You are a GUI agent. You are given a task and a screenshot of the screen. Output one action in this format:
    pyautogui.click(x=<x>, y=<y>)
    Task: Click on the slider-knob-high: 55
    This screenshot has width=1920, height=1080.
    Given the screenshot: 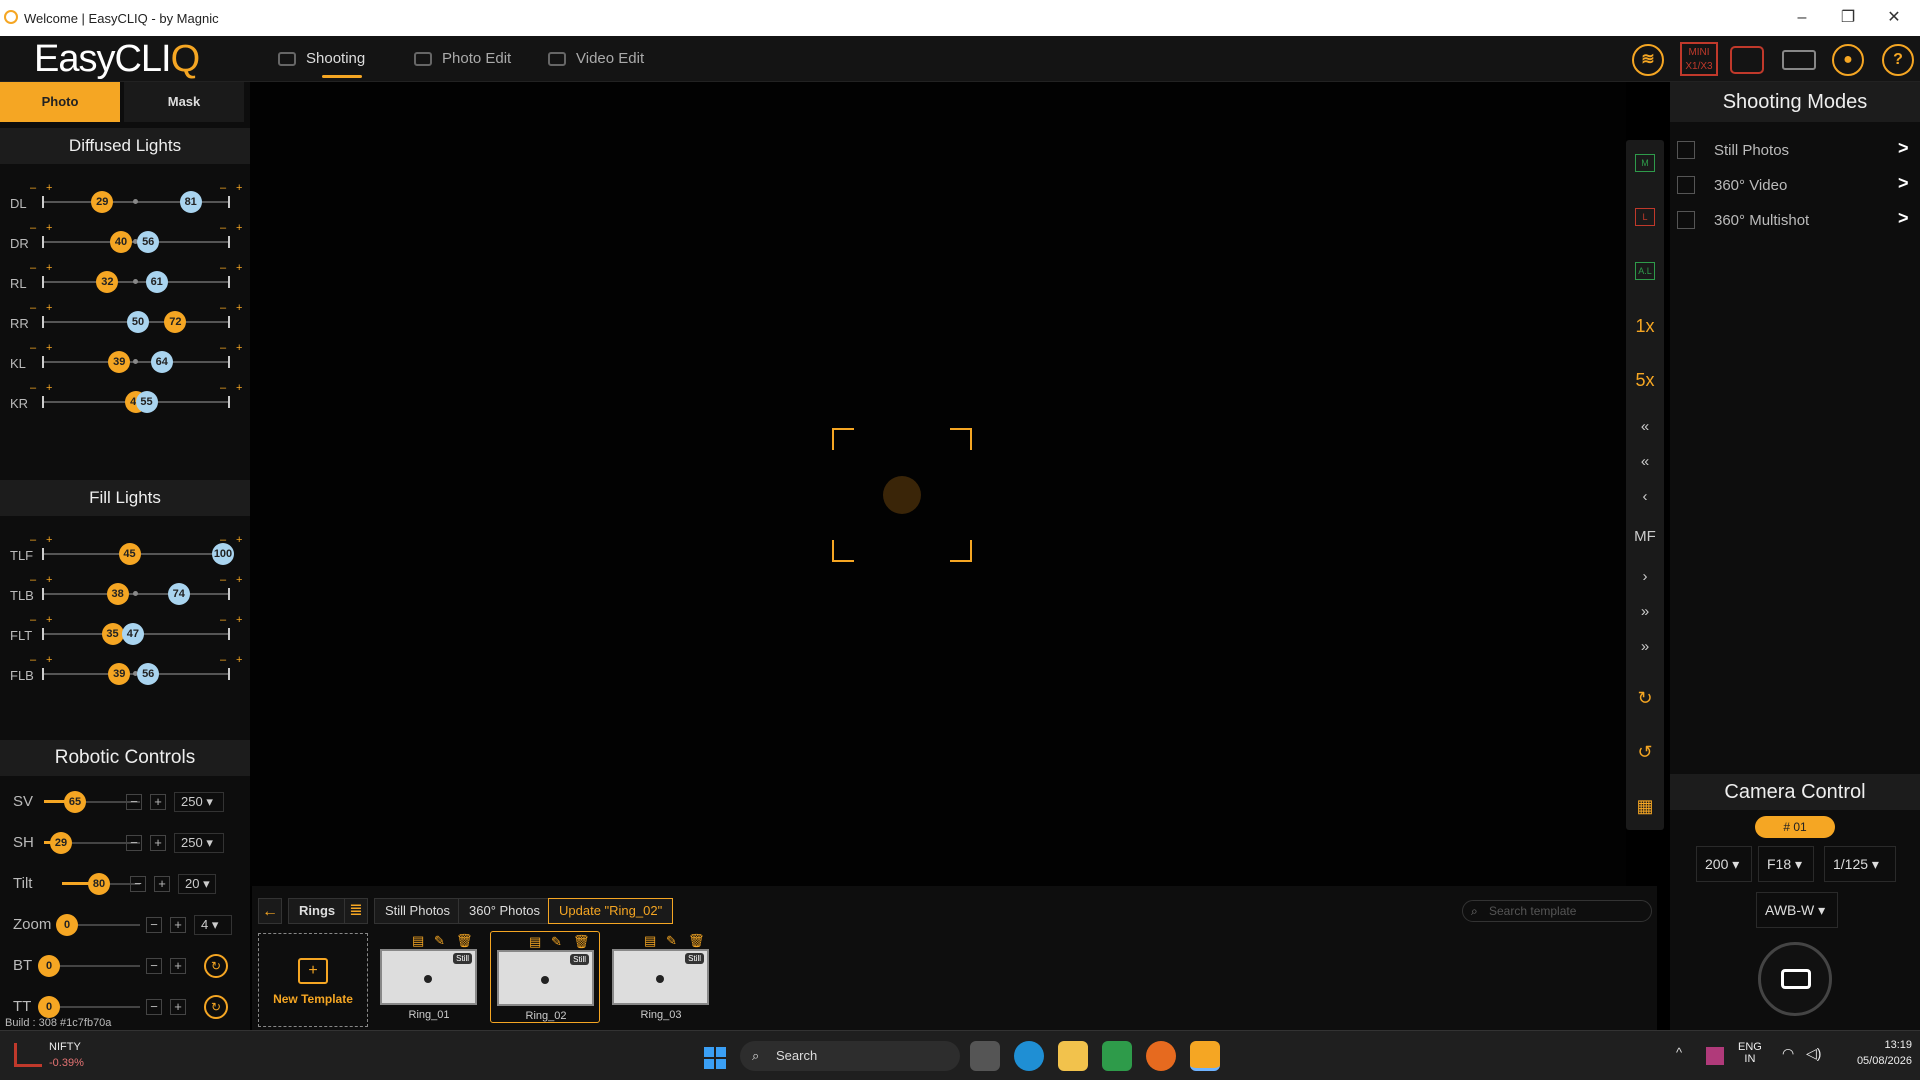 What is the action you would take?
    pyautogui.click(x=146, y=402)
    